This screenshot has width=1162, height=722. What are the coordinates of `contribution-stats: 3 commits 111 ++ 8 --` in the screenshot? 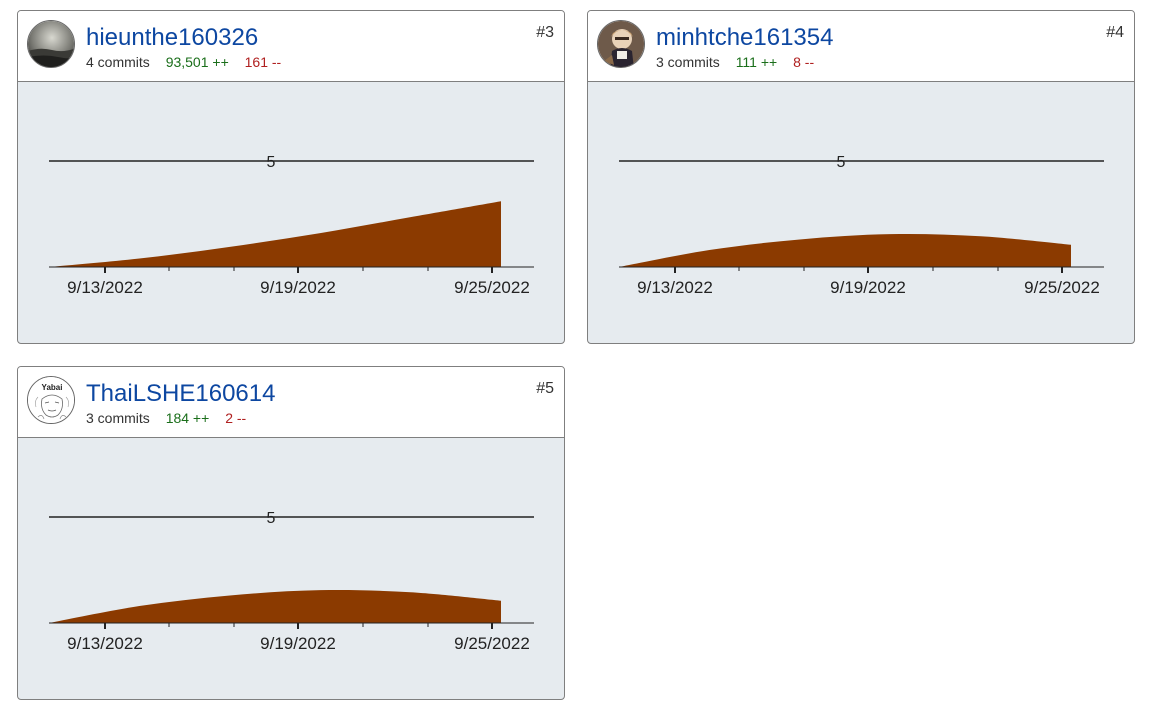 It's located at (741, 62).